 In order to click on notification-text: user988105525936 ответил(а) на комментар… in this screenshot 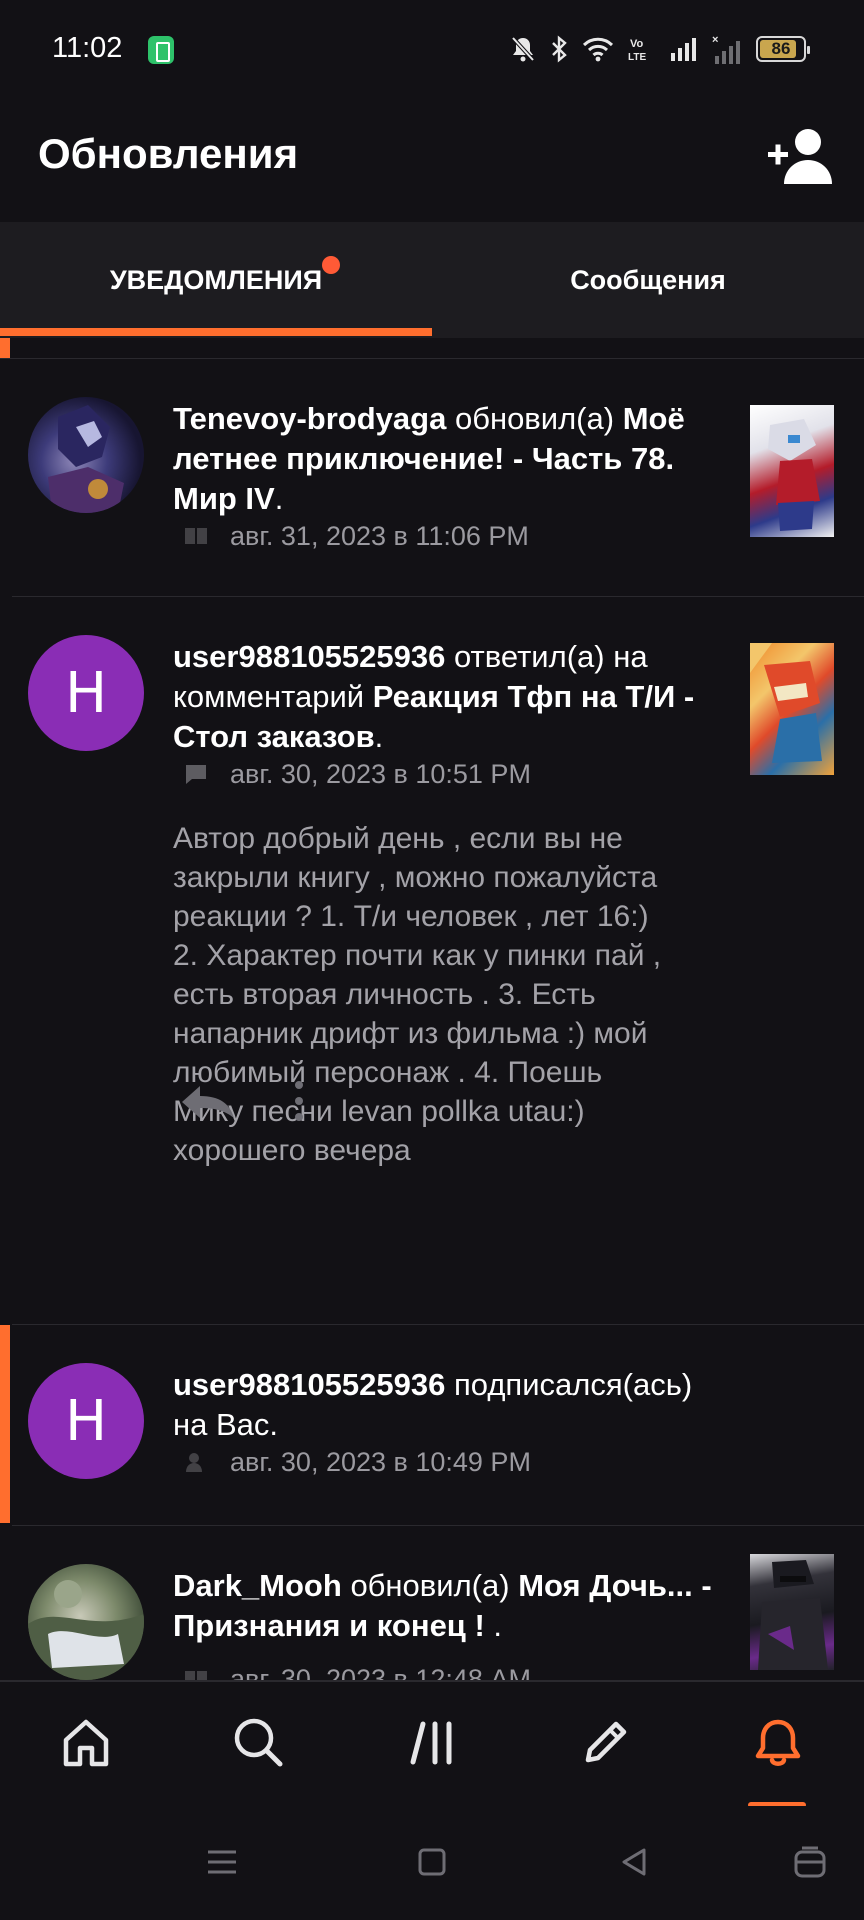, I will do `click(453, 697)`.